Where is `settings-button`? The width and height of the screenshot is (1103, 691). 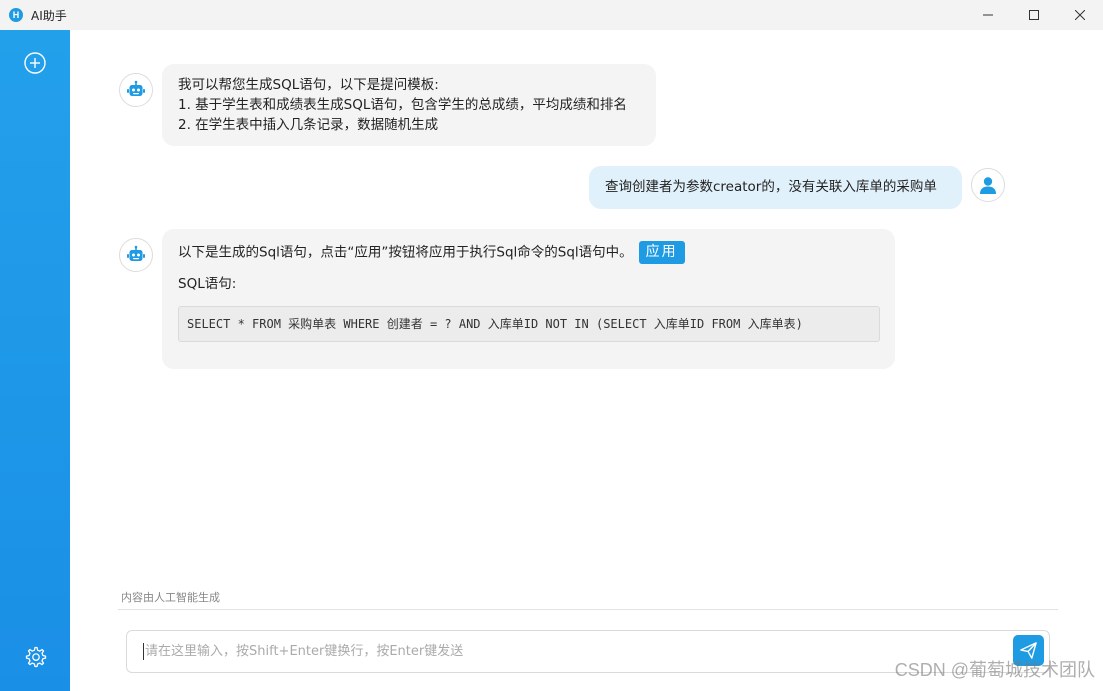 settings-button is located at coordinates (35, 657).